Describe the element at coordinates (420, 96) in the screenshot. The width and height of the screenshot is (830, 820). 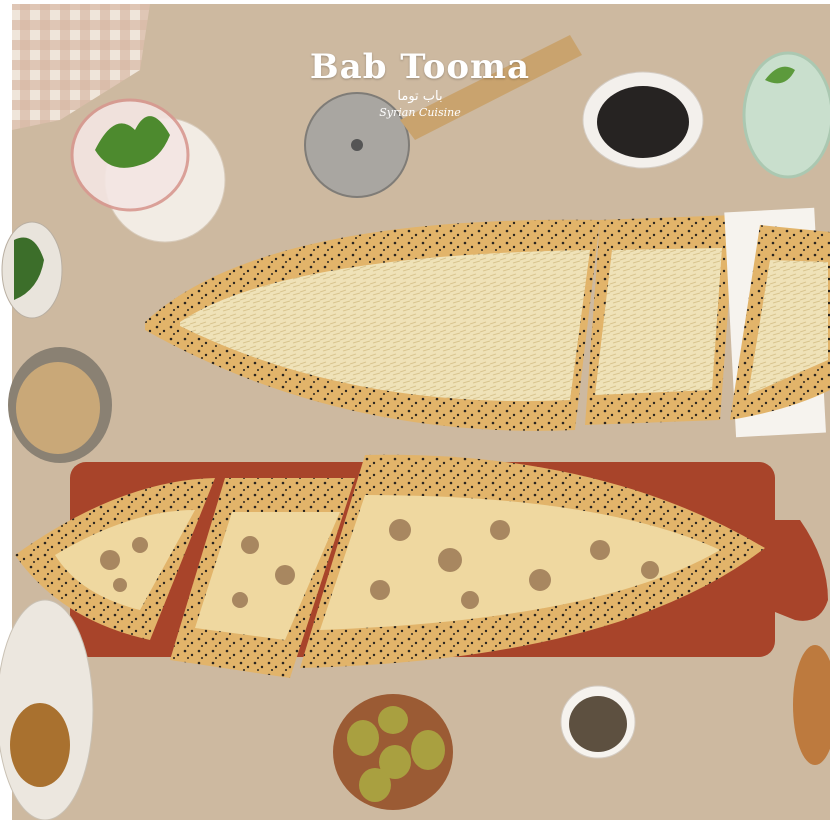
I see `brand-arabic-name: باب توما` at that location.